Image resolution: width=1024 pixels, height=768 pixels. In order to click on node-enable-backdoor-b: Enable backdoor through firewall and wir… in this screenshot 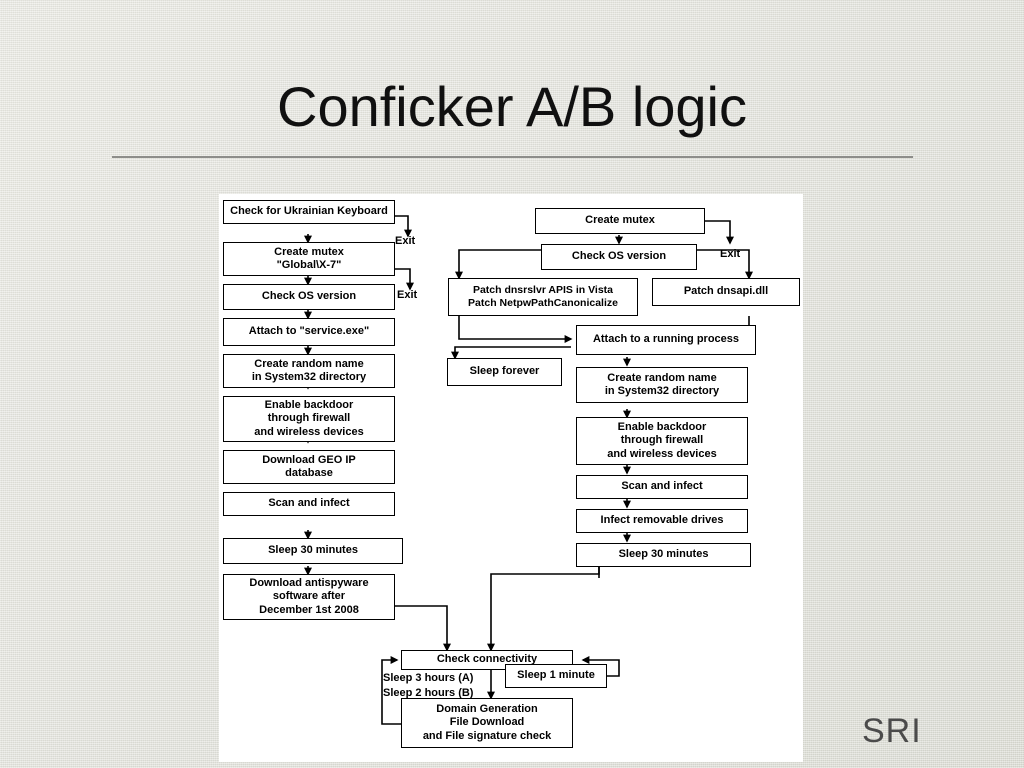, I will do `click(662, 441)`.